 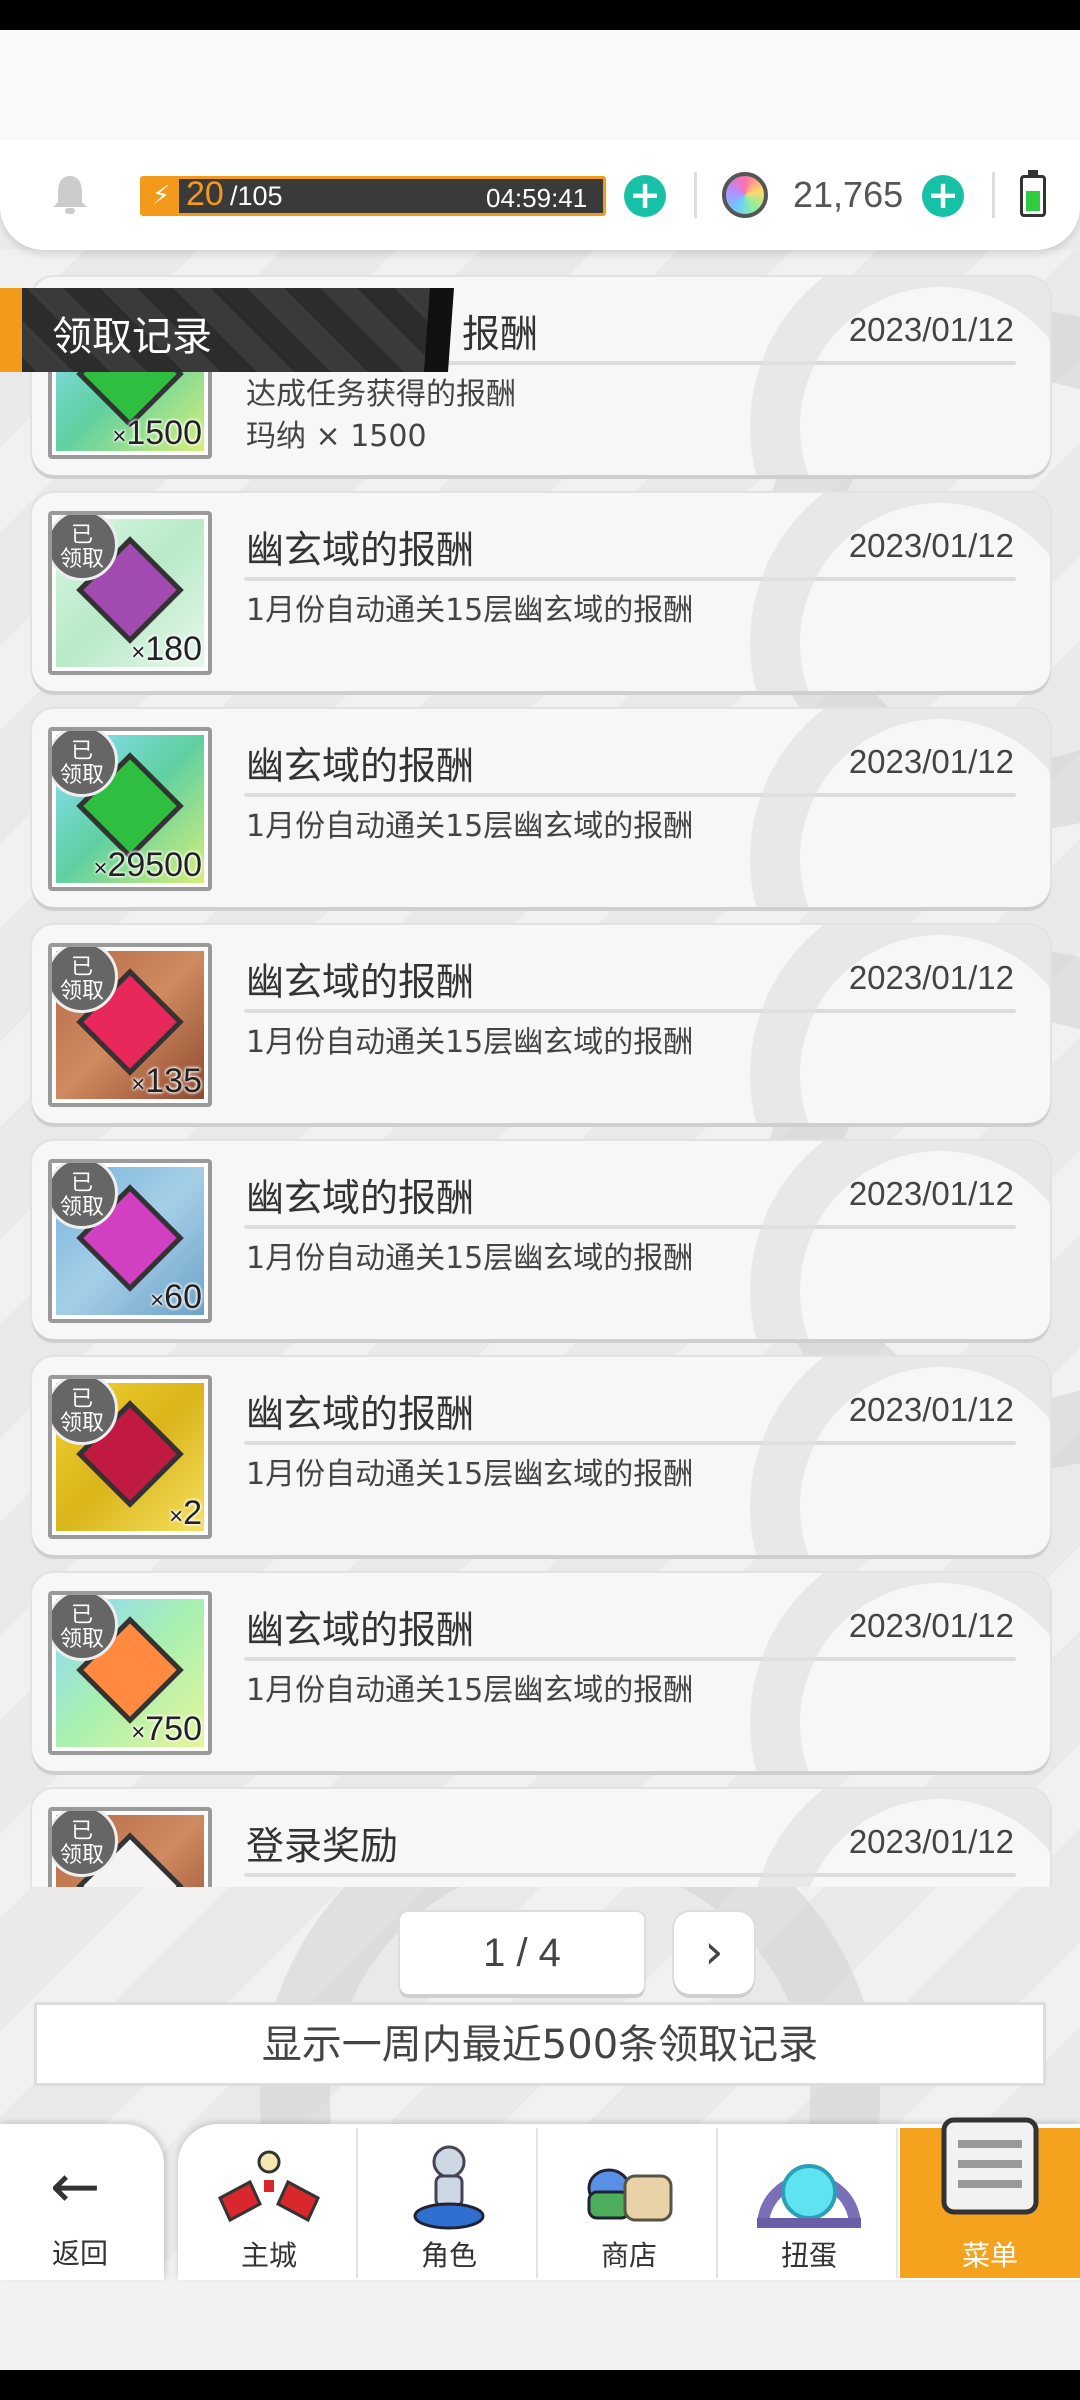 What do you see at coordinates (130, 593) in the screenshot?
I see `reward-thumbnail: ×180 已领取` at bounding box center [130, 593].